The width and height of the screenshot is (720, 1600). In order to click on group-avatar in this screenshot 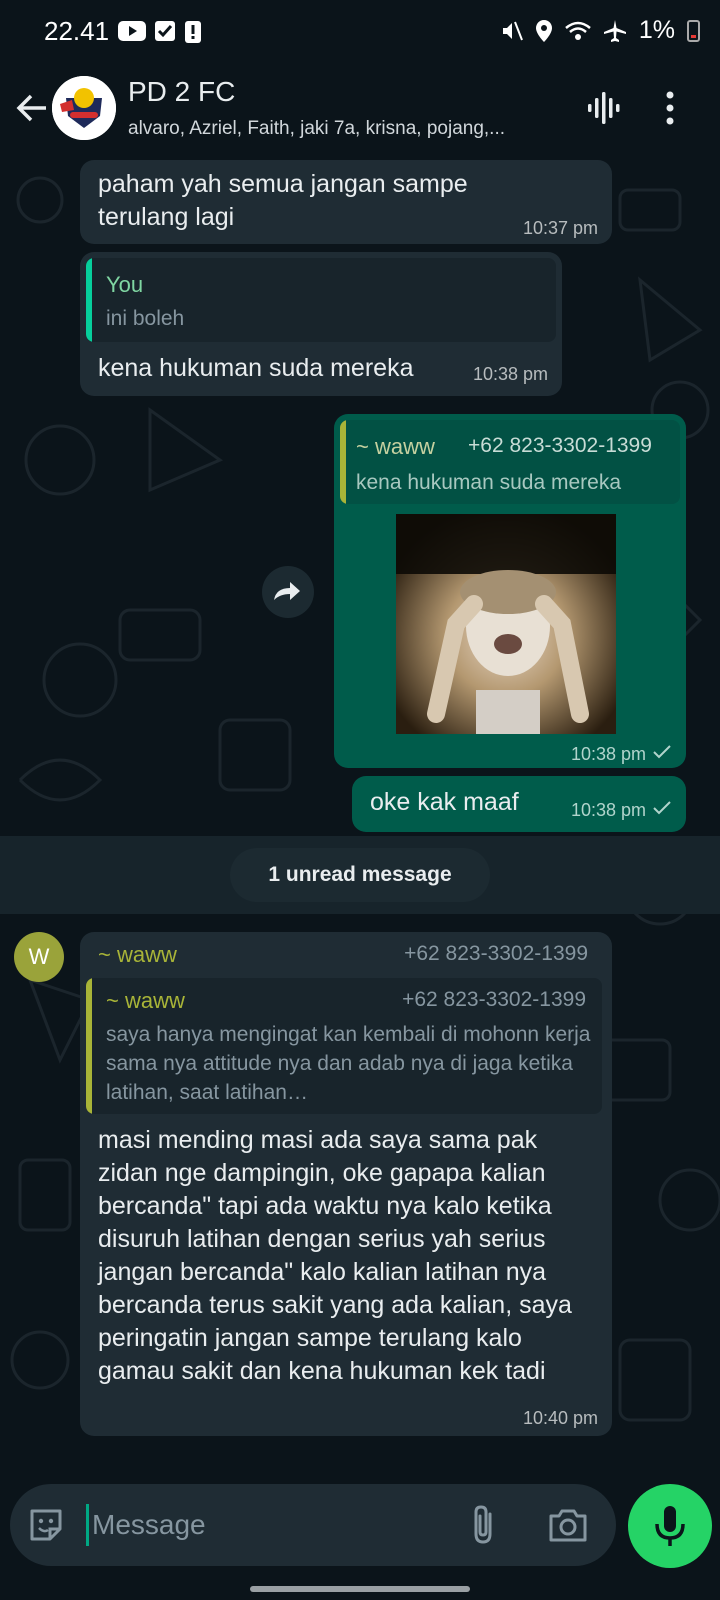, I will do `click(84, 108)`.